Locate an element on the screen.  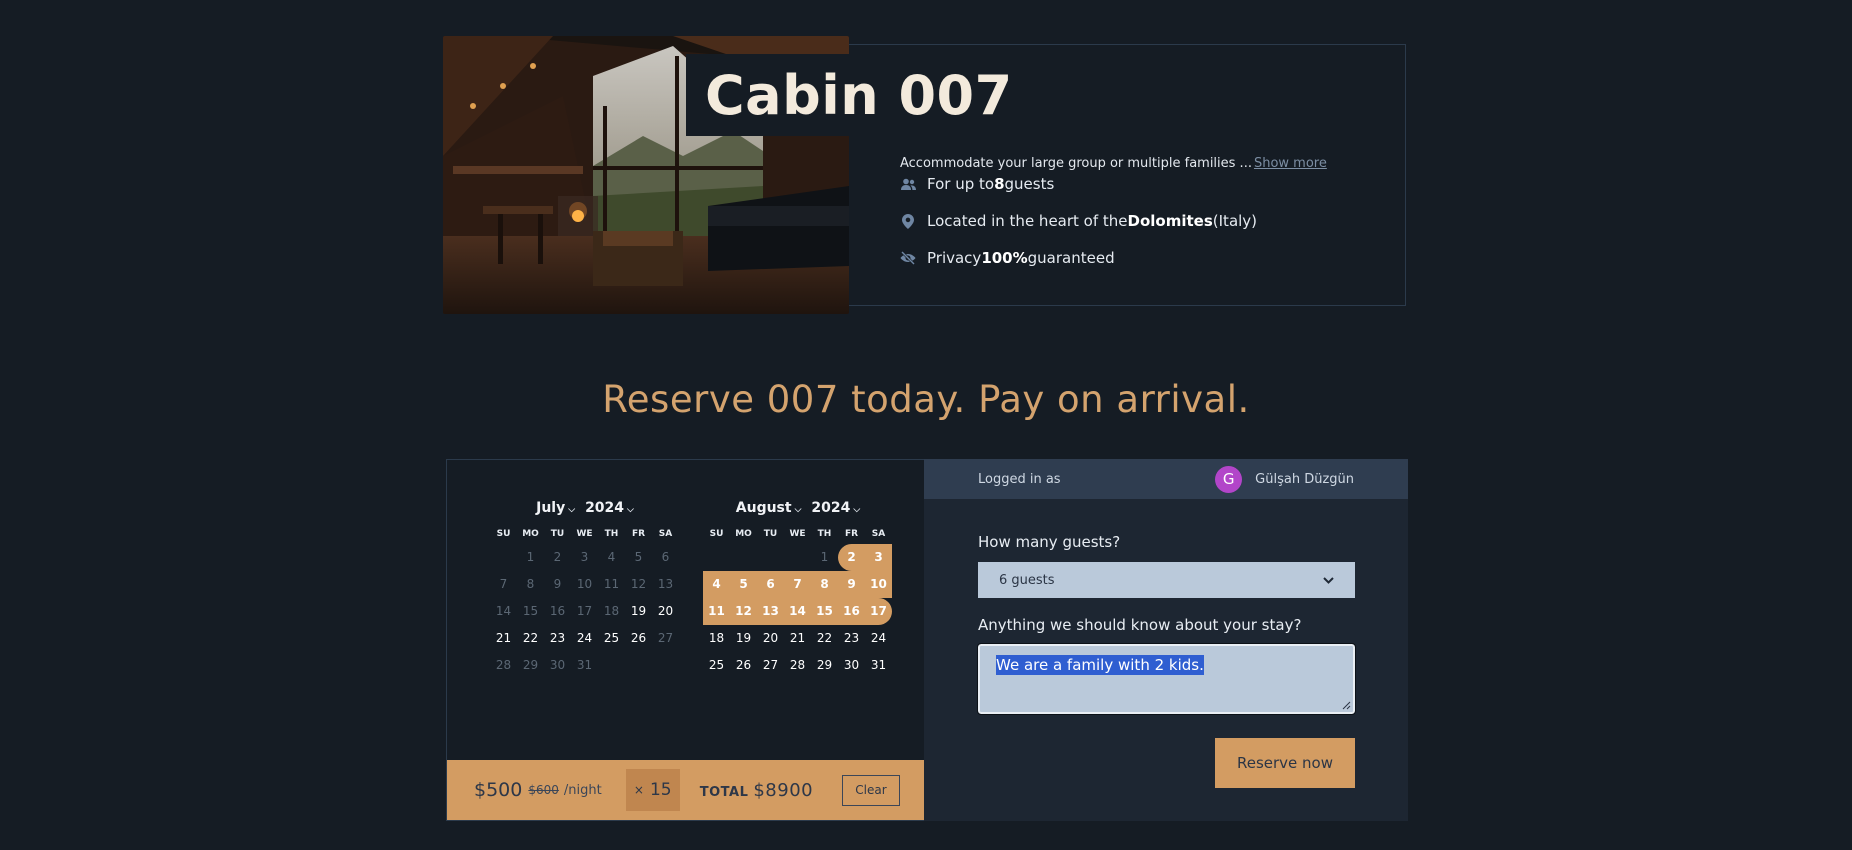
page-title: Cabin 007 is located at coordinates (859, 95).